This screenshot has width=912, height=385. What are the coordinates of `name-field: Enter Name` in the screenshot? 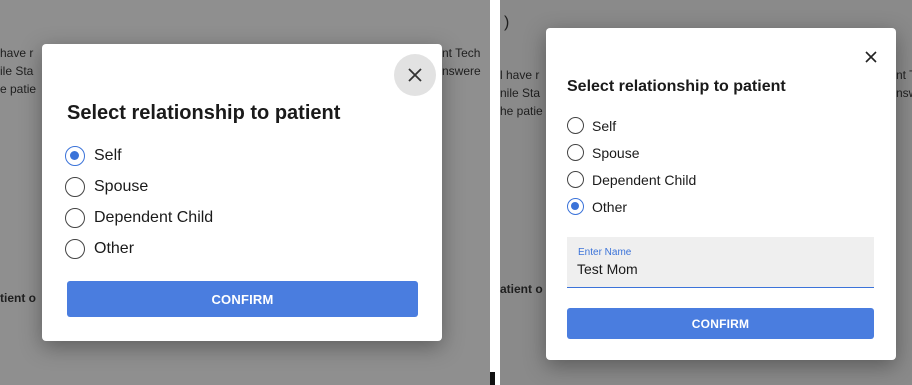 It's located at (720, 262).